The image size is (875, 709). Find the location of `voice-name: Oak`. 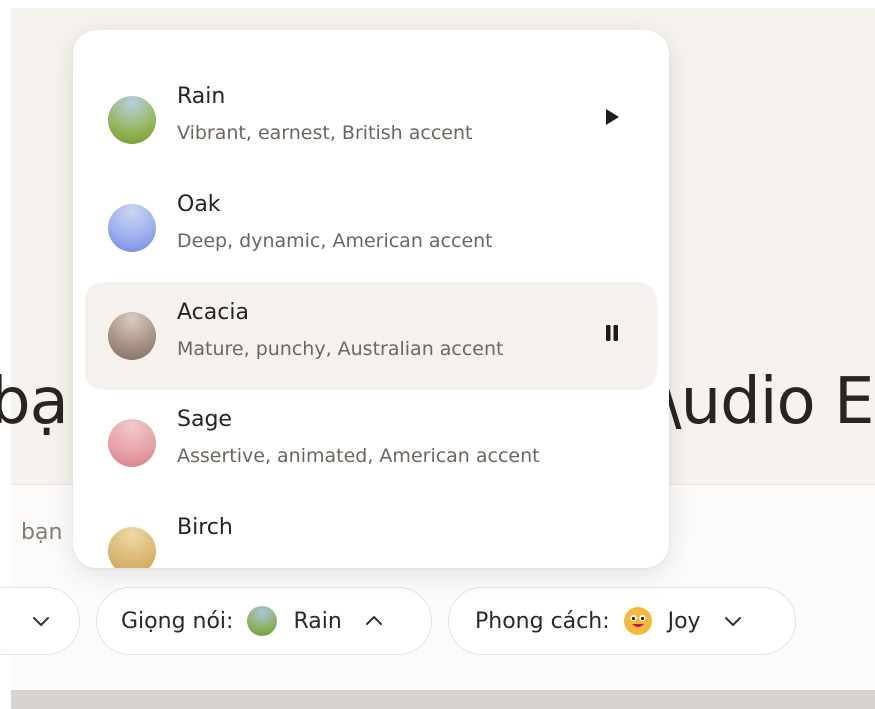

voice-name: Oak is located at coordinates (199, 204).